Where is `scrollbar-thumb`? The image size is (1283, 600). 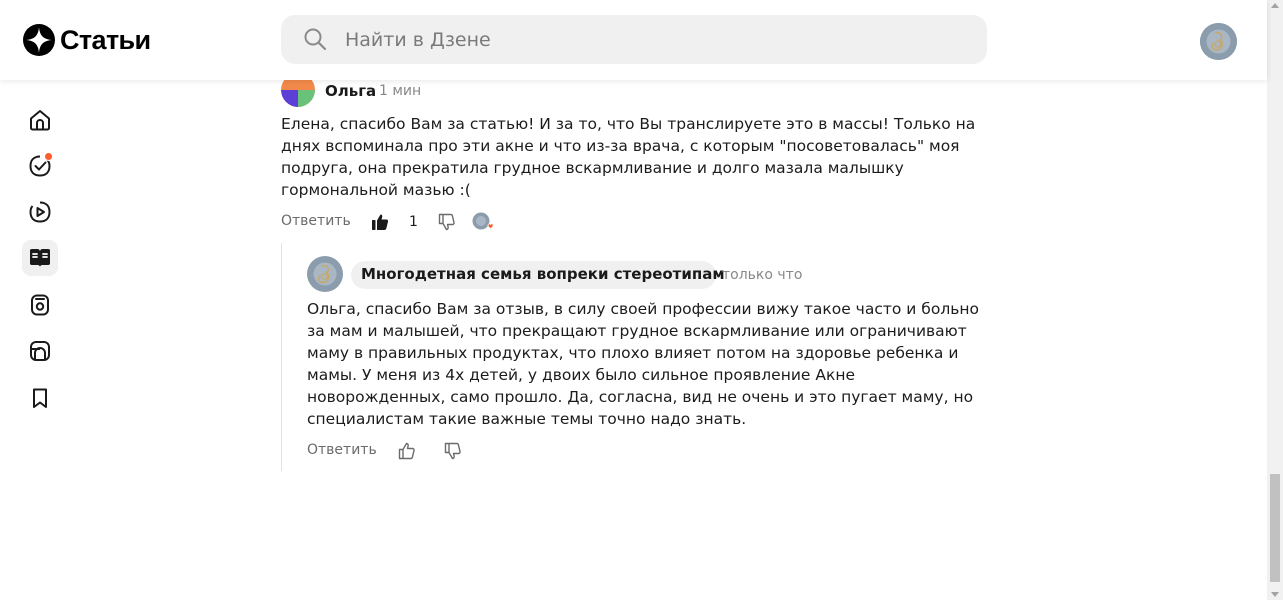 scrollbar-thumb is located at coordinates (1275, 528).